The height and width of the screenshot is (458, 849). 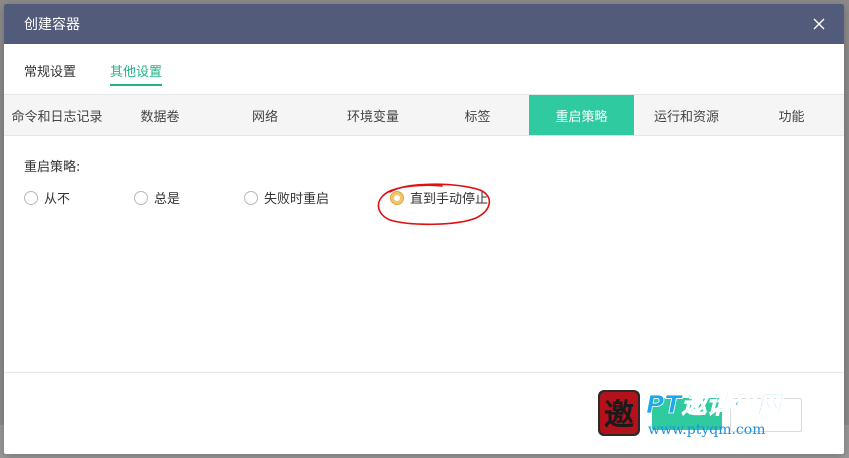 What do you see at coordinates (477, 115) in the screenshot?
I see `subtab-labels: 标签` at bounding box center [477, 115].